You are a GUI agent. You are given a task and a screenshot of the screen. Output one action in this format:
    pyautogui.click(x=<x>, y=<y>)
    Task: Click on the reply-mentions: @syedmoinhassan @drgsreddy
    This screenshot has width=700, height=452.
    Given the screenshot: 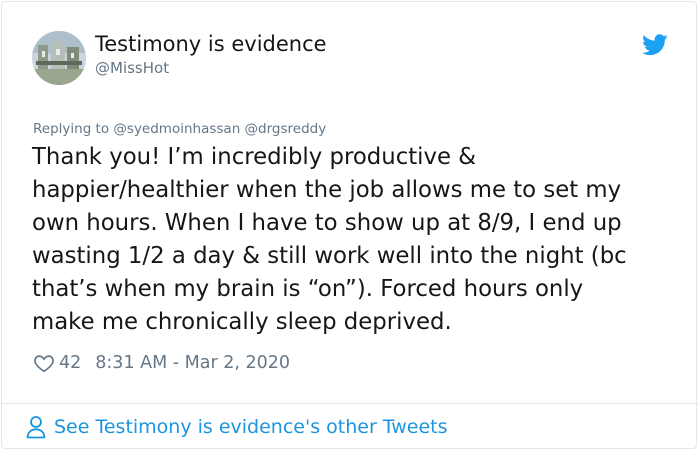 What is the action you would take?
    pyautogui.click(x=219, y=129)
    